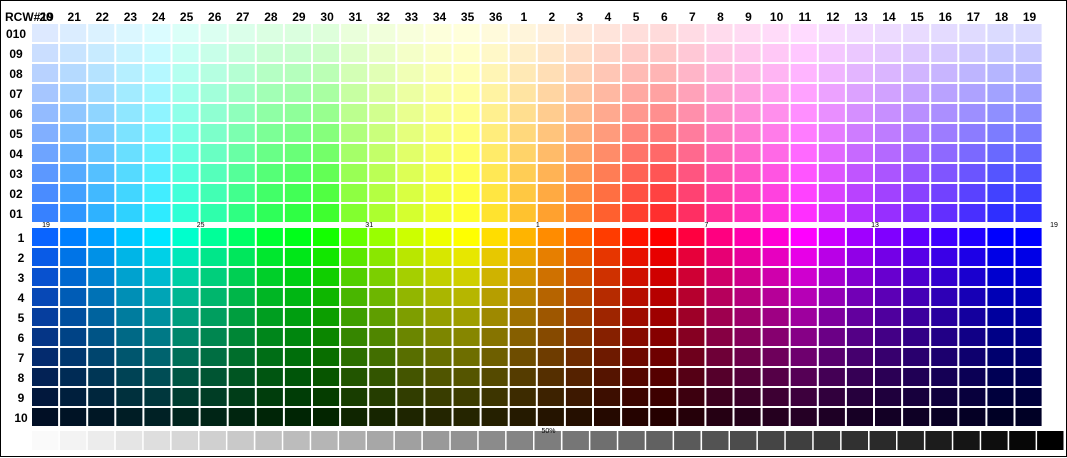 The height and width of the screenshot is (458, 1067). I want to click on hue-marker-label: 19, so click(1054, 225).